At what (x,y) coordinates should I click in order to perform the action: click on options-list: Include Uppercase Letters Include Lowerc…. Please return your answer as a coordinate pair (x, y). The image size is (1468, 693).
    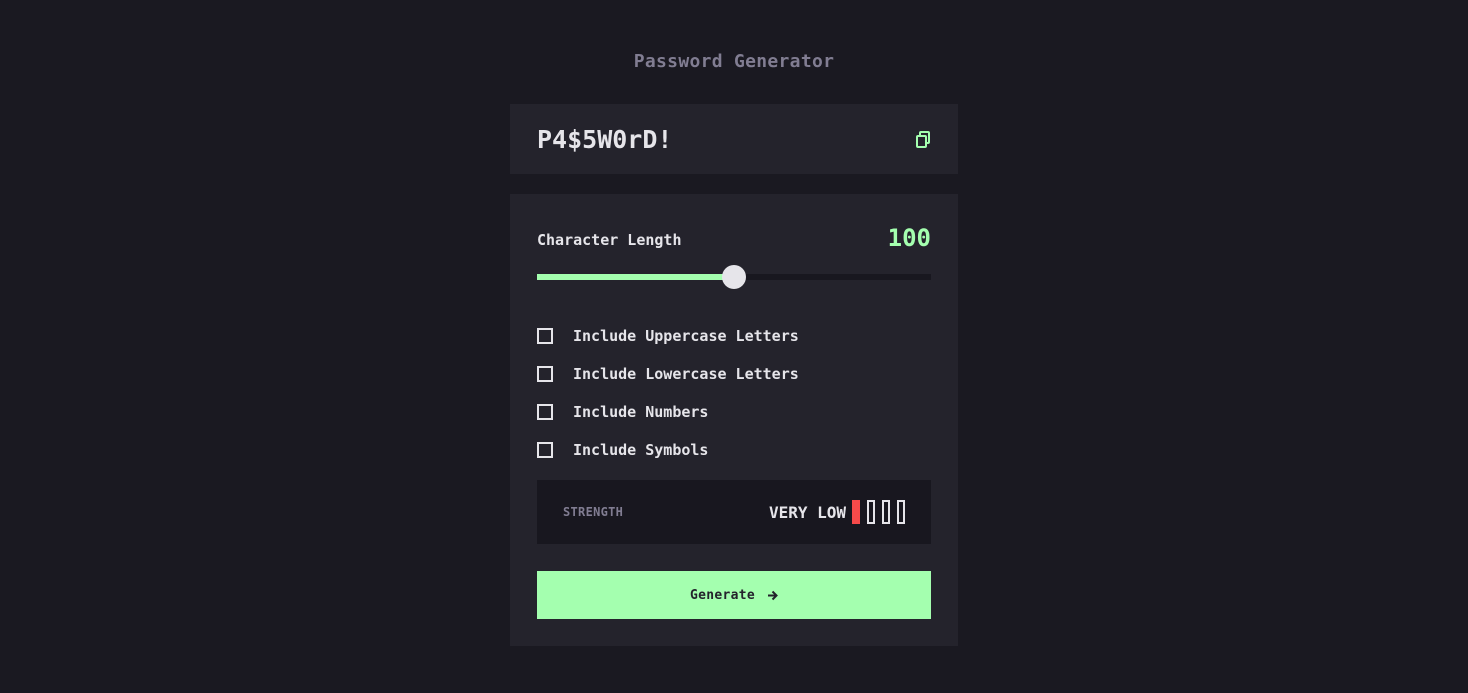
    Looking at the image, I should click on (668, 393).